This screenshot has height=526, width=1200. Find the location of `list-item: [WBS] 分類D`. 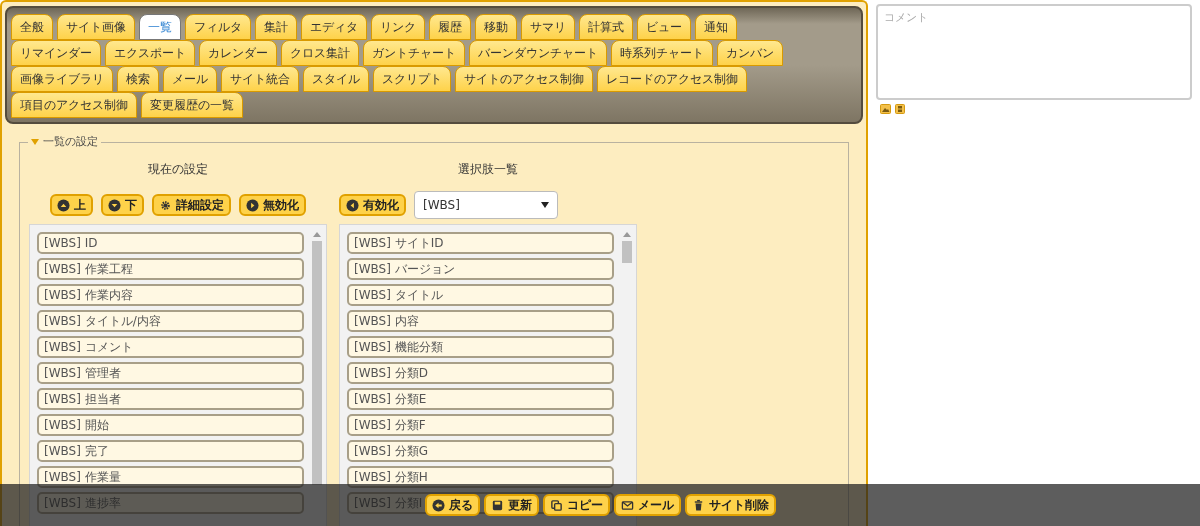

list-item: [WBS] 分類D is located at coordinates (480, 373).